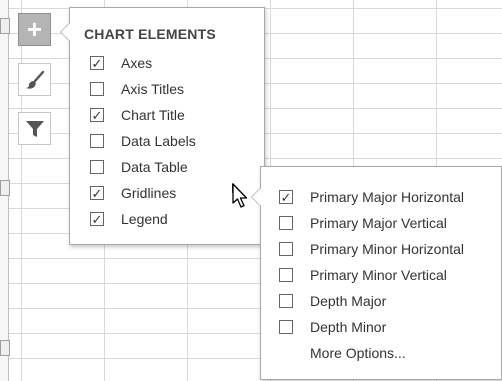 This screenshot has height=381, width=502. Describe the element at coordinates (149, 193) in the screenshot. I see `chart-element-label: Gridlines` at that location.